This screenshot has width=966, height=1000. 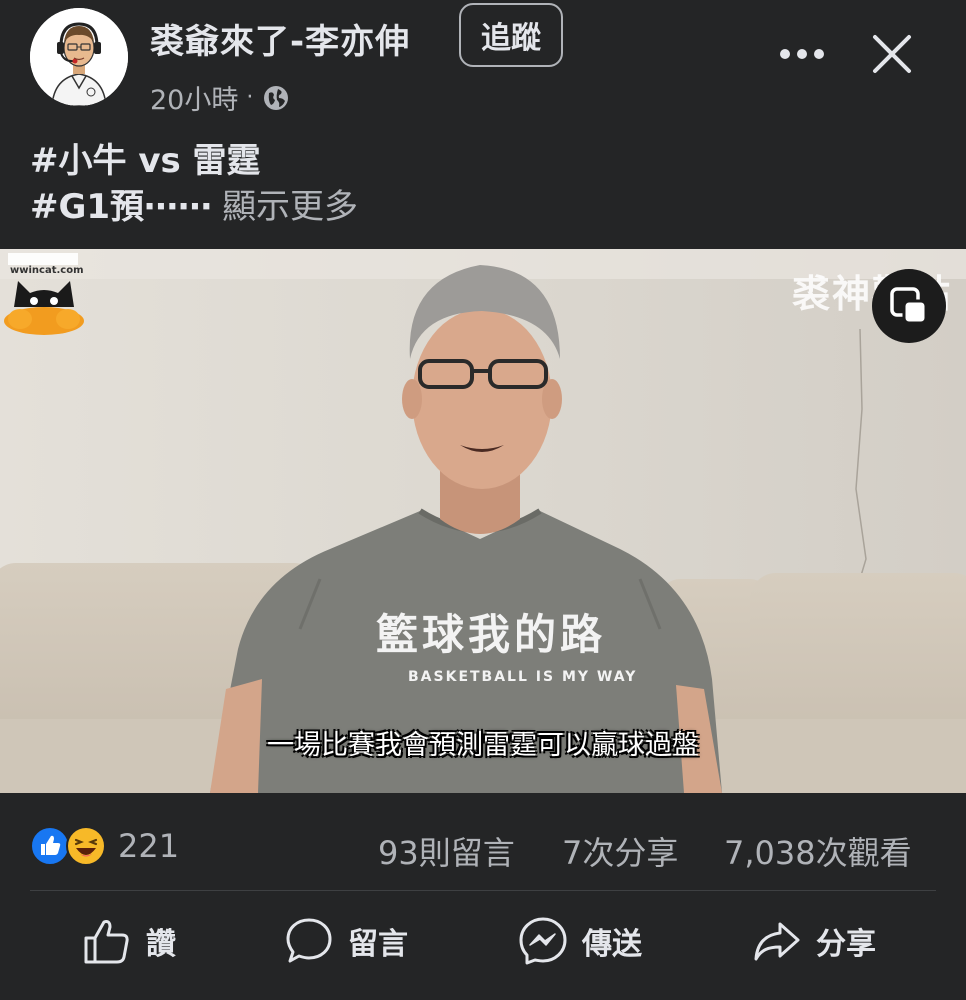 I want to click on thumbs-up-icon, so click(x=107, y=941).